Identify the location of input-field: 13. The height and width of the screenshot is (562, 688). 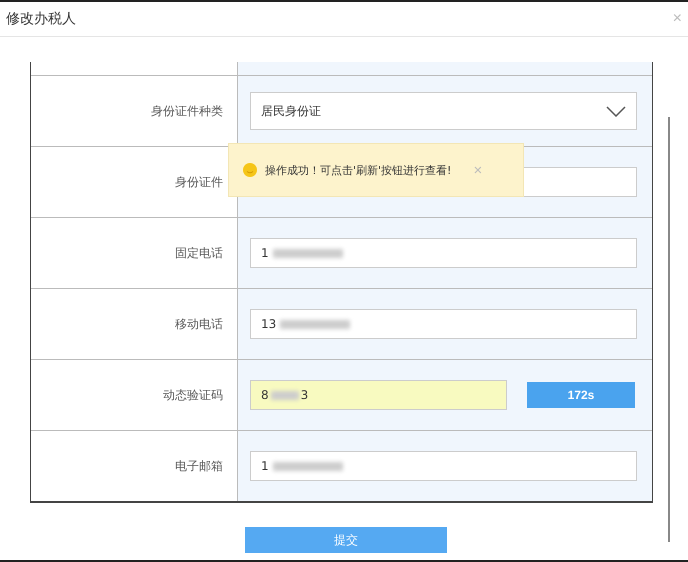
(443, 324).